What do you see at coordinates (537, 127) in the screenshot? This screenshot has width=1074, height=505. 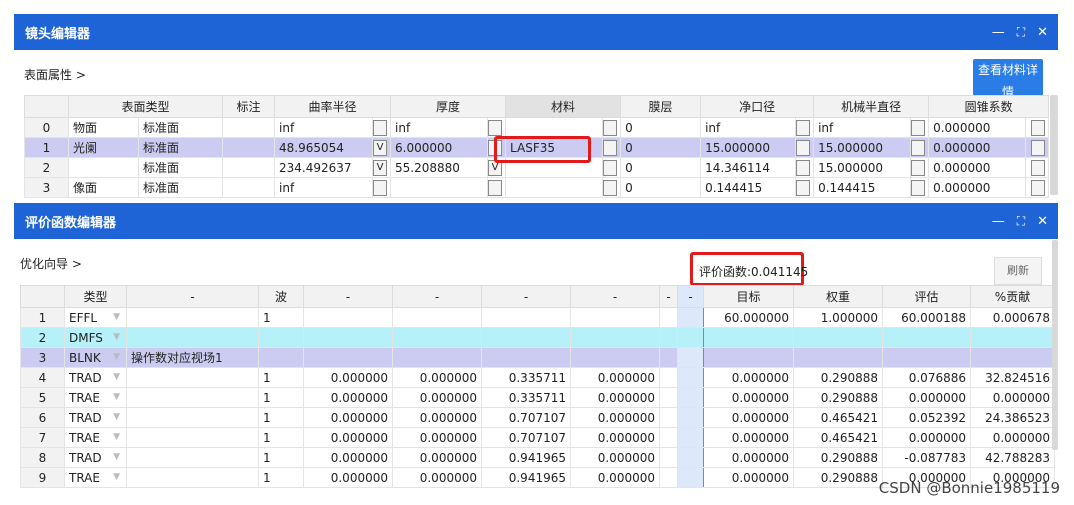 I see `lens-row: 0 物面 标准面 inf inf 0 inf inf 0.000000` at bounding box center [537, 127].